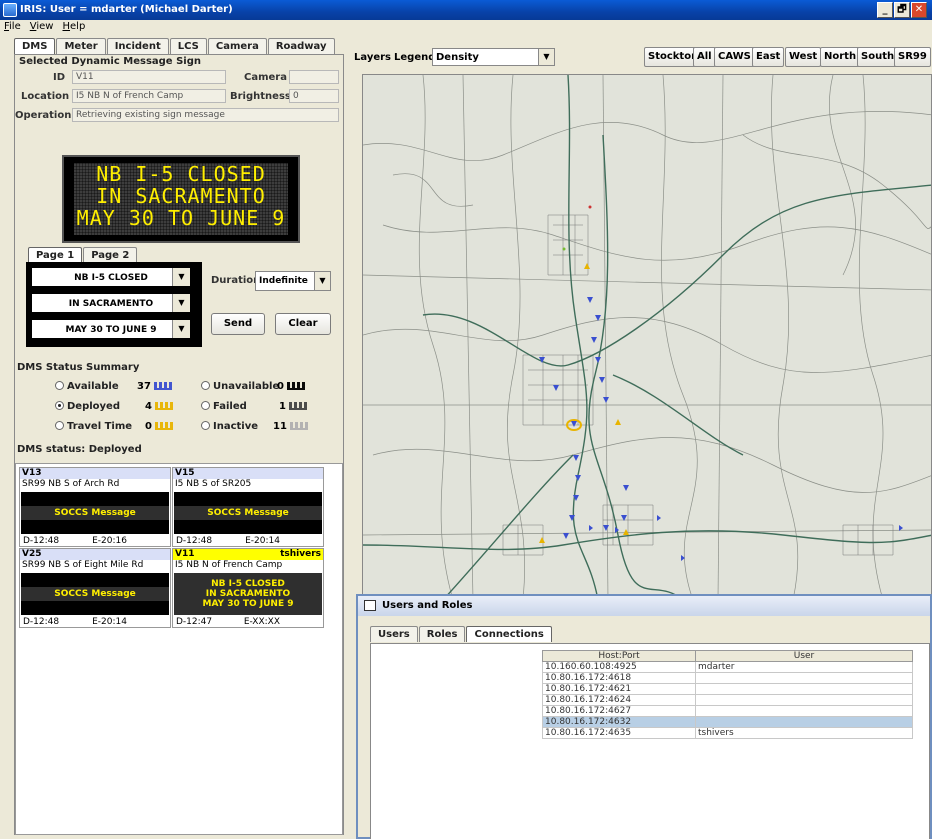 This screenshot has width=932, height=839. What do you see at coordinates (228, 622) in the screenshot?
I see `card-footer: D-12:47 E-XX:XX` at bounding box center [228, 622].